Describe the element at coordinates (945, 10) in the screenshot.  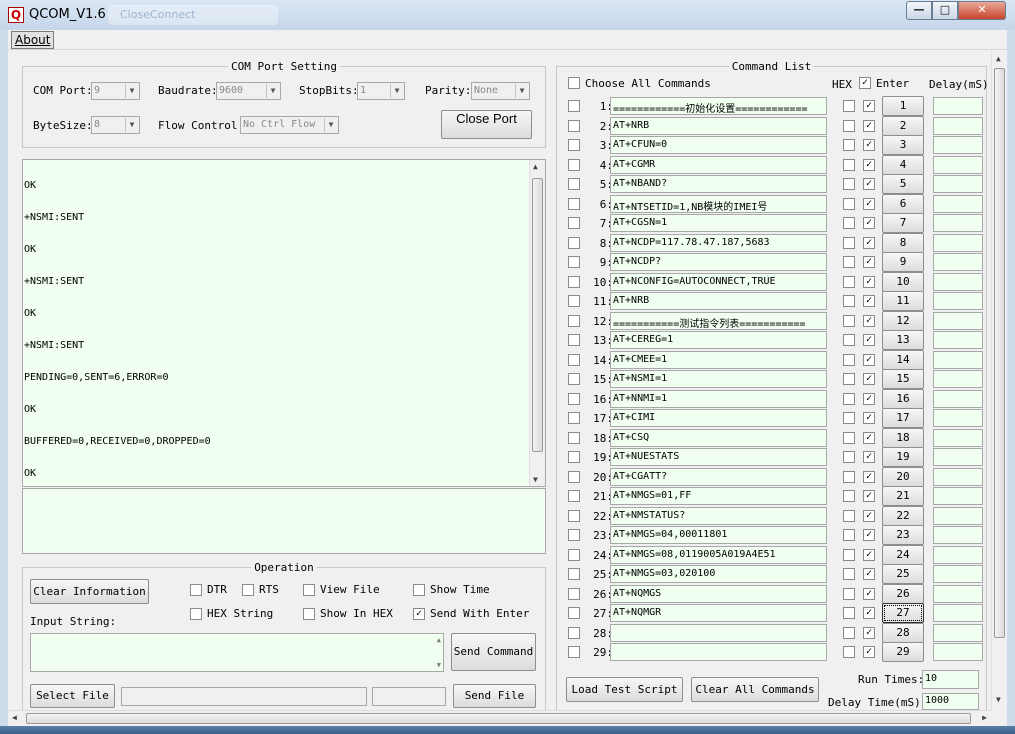
I see `maximize-button: □` at that location.